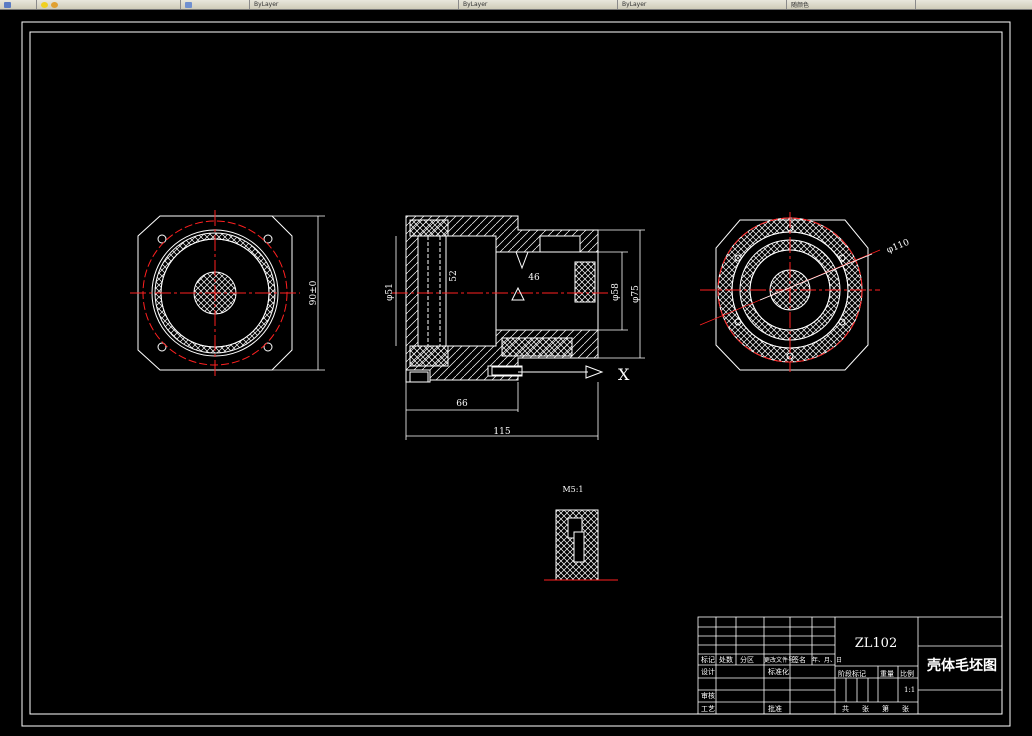 Image resolution: width=1032 pixels, height=736 pixels. What do you see at coordinates (215, 4) in the screenshot?
I see `layer-tools` at bounding box center [215, 4].